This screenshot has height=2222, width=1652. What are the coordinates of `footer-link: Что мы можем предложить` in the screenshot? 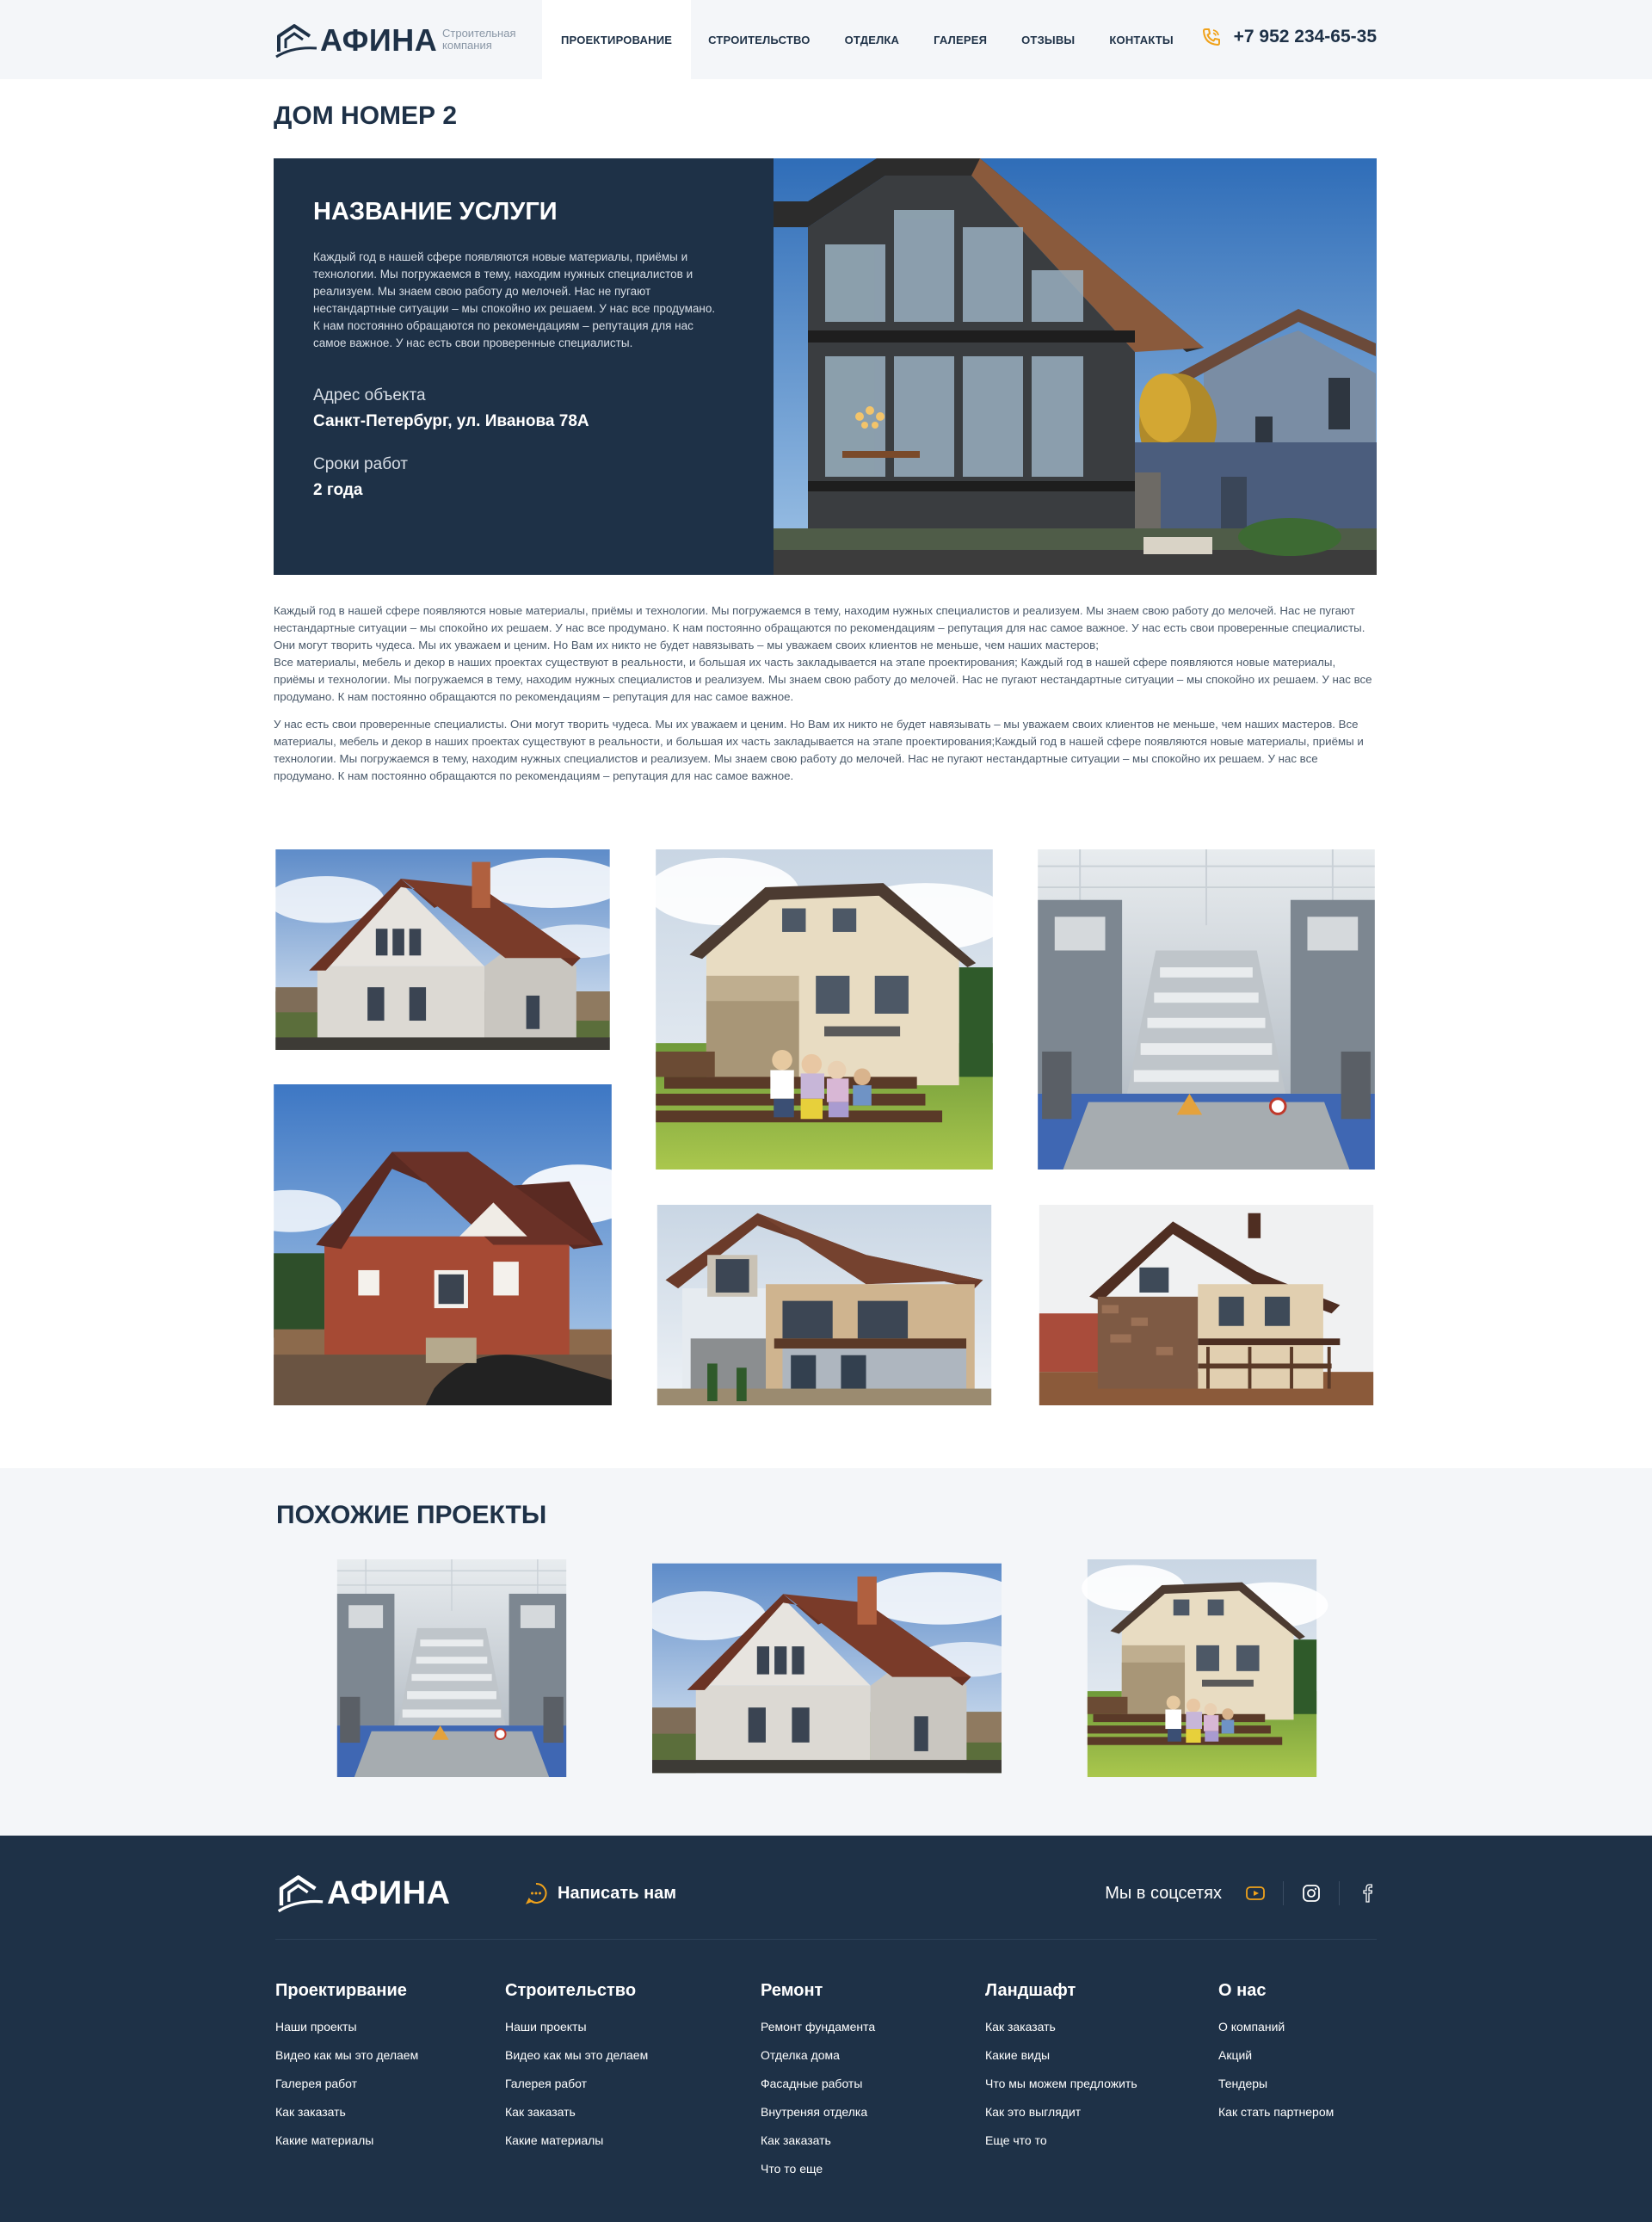 It's located at (1061, 2084).